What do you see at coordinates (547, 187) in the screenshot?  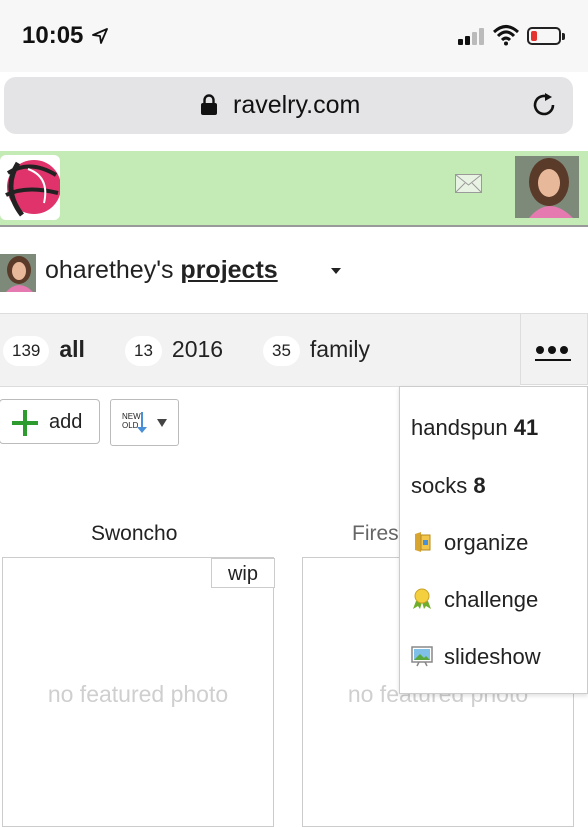 I see `user-avatar` at bounding box center [547, 187].